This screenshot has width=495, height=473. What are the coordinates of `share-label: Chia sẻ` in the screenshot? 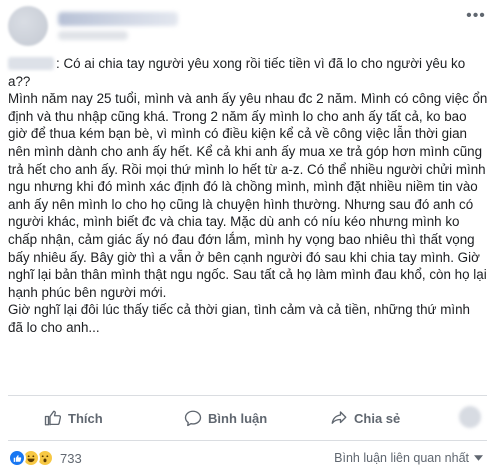 It's located at (377, 418).